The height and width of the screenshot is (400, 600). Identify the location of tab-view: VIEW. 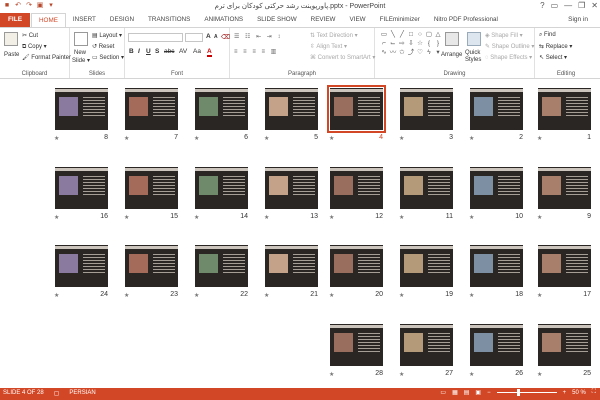
(358, 20).